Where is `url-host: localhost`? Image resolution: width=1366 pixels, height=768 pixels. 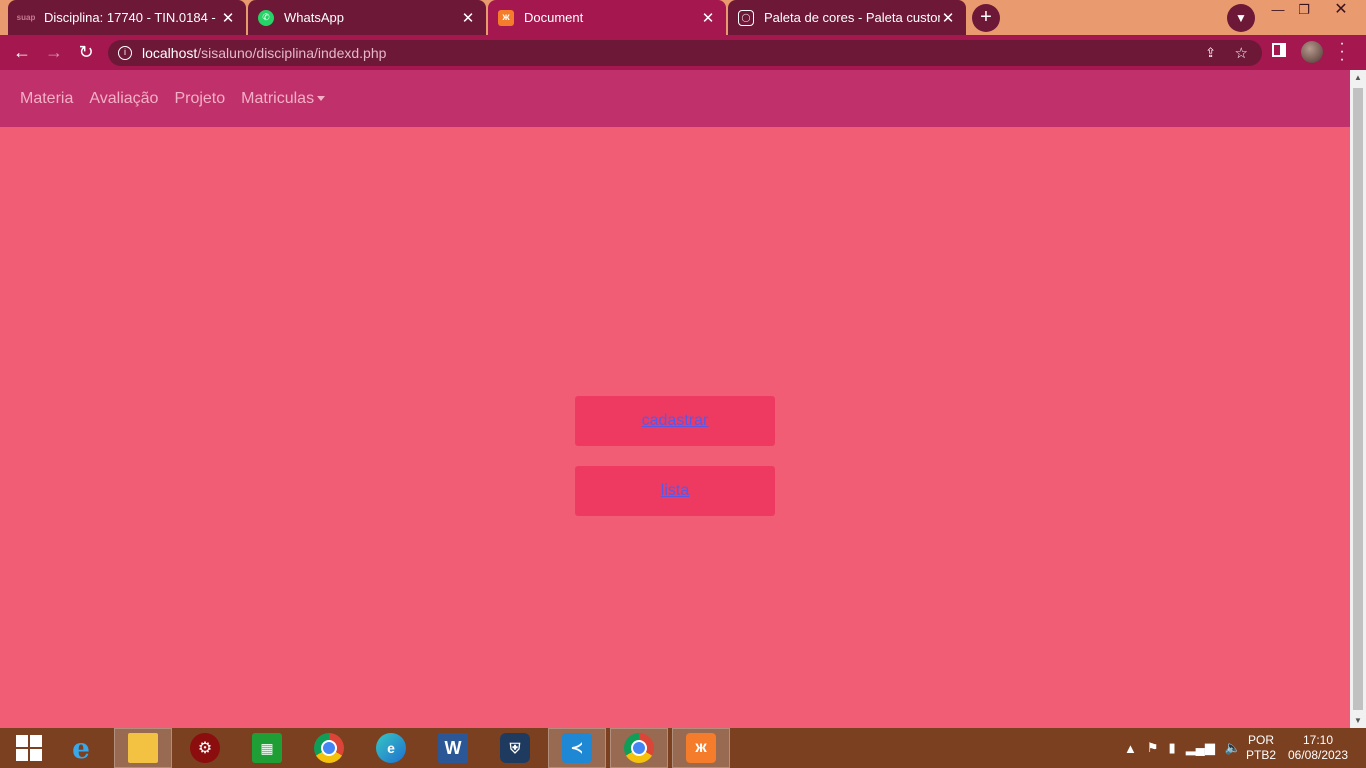
url-host: localhost is located at coordinates (170, 53).